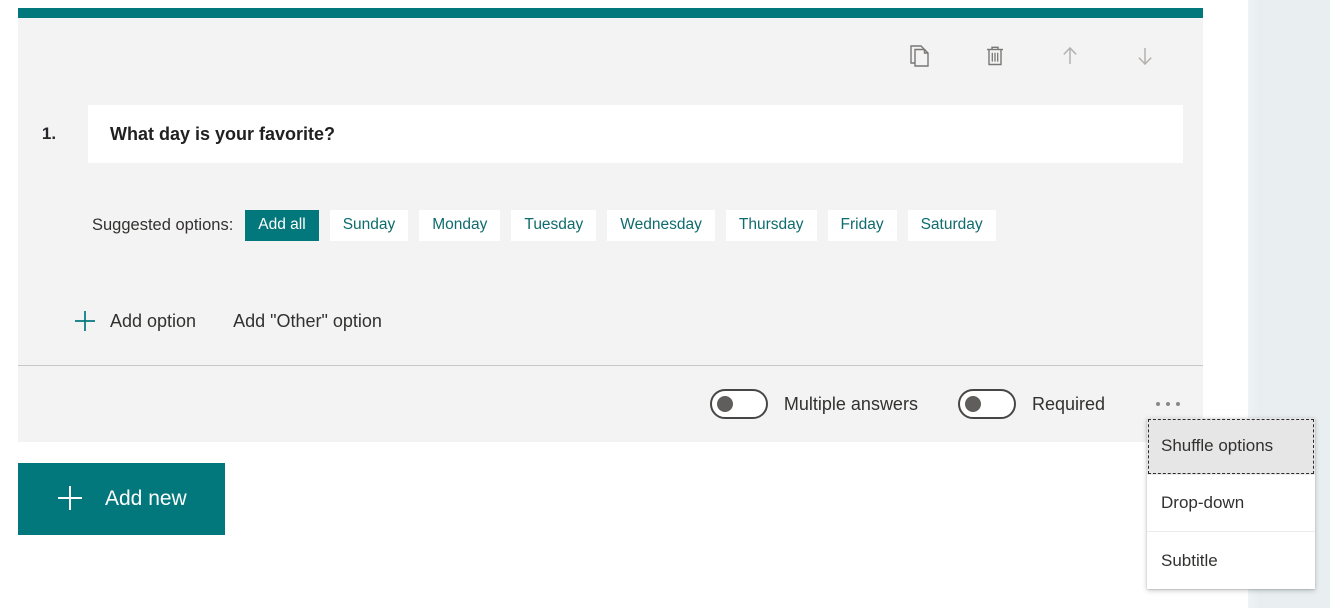 Image resolution: width=1330 pixels, height=608 pixels. What do you see at coordinates (1068, 403) in the screenshot?
I see `required-label: Required` at bounding box center [1068, 403].